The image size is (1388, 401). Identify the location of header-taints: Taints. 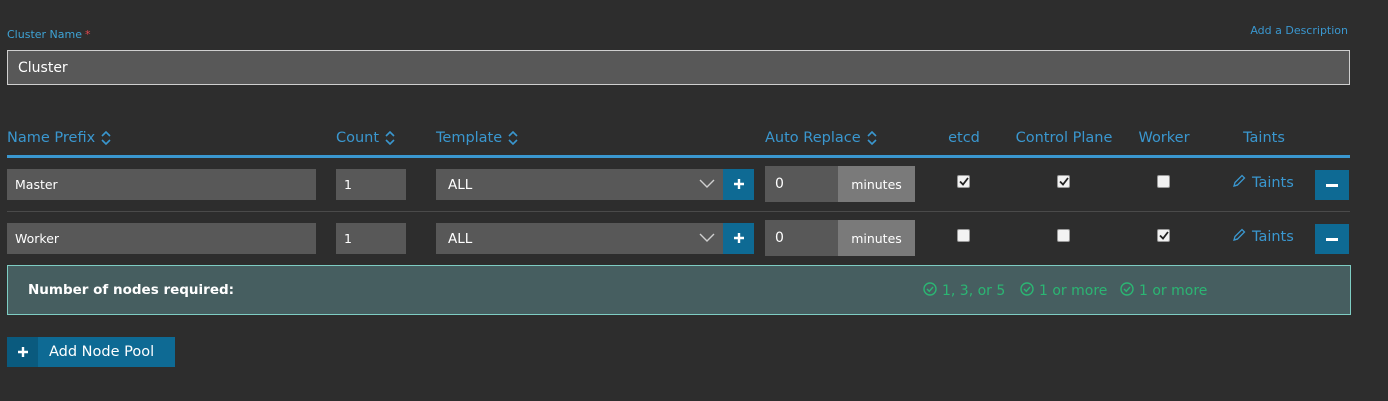
(1264, 138).